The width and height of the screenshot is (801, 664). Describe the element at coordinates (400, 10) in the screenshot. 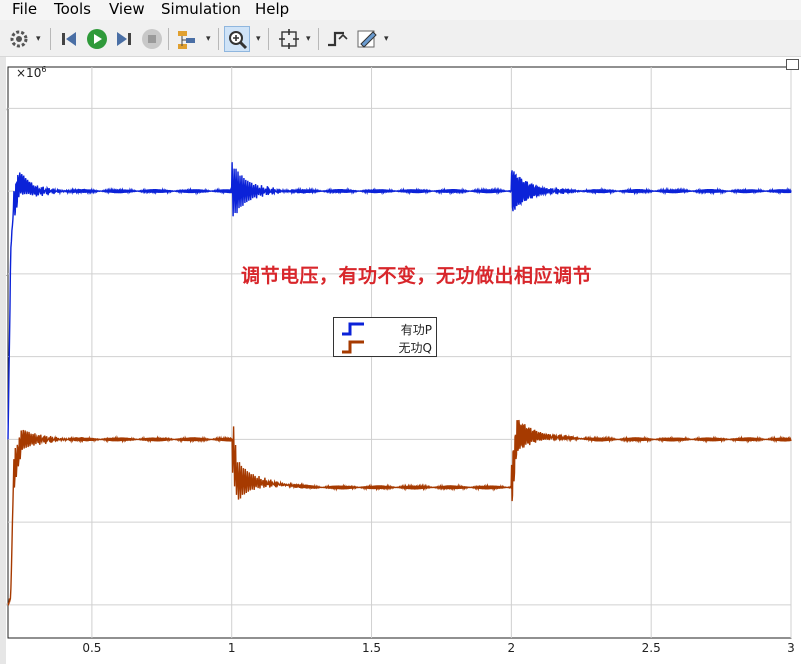

I see `menu-bar: File Tools View Simulation Help` at that location.